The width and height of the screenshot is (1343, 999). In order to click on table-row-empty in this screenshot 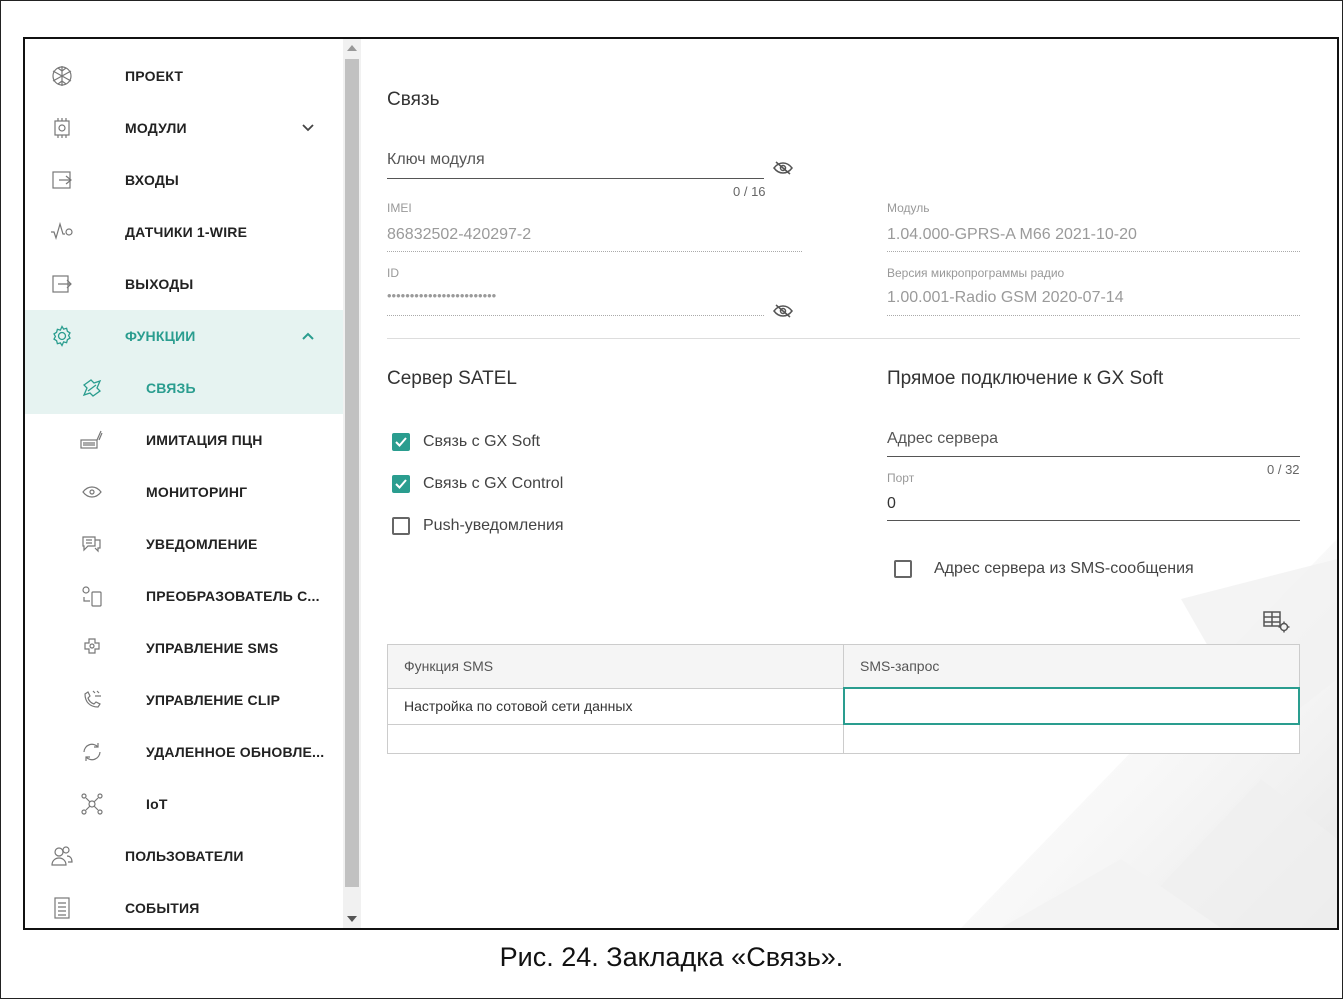, I will do `click(843, 738)`.